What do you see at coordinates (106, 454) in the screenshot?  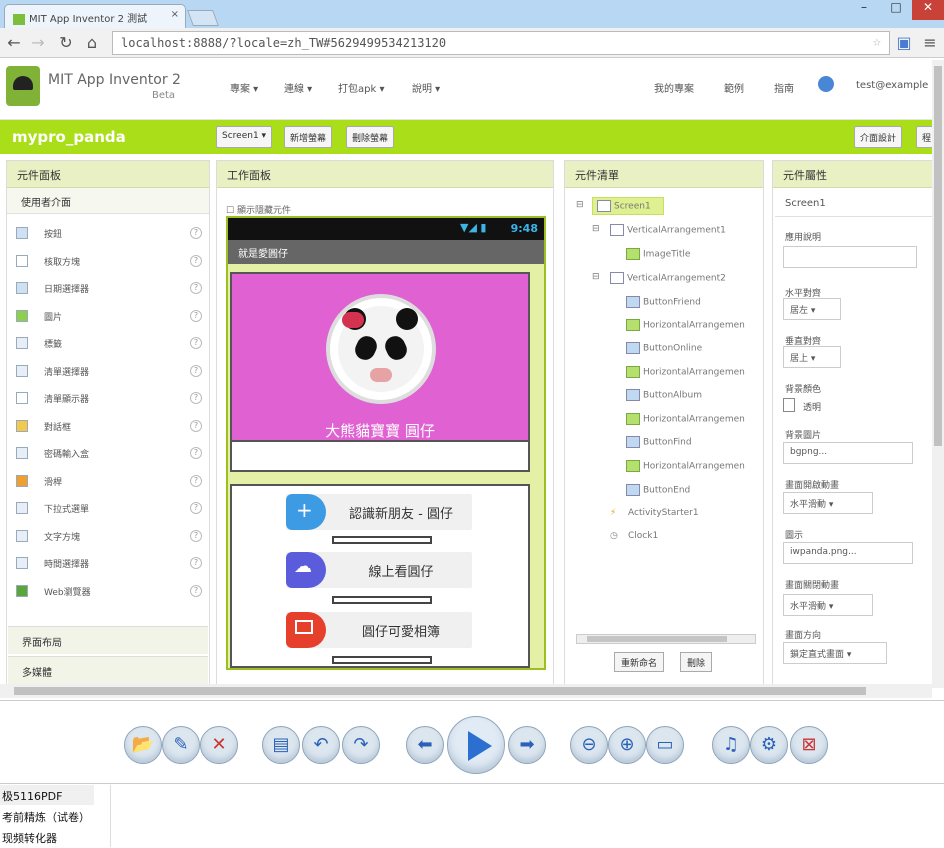 I see `palette-item: 密碼輸入盒?` at bounding box center [106, 454].